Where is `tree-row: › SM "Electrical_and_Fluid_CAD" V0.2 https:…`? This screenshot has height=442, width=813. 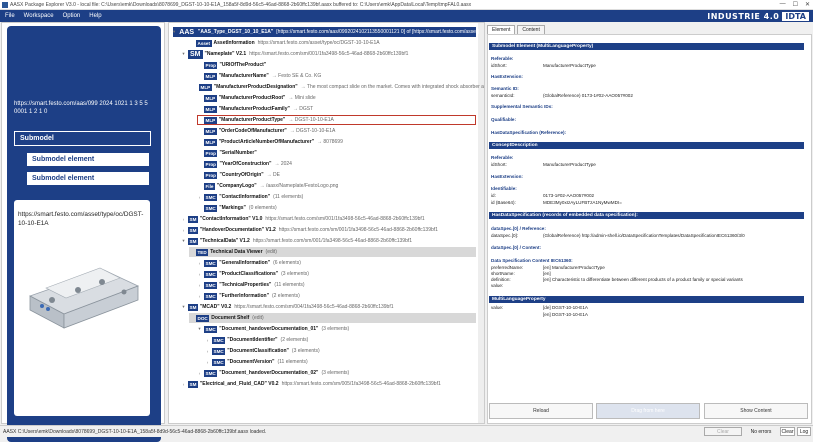
tree-row: › SM "Electrical_and_Fluid_CAD" V0.2 https:… is located at coordinates (328, 384).